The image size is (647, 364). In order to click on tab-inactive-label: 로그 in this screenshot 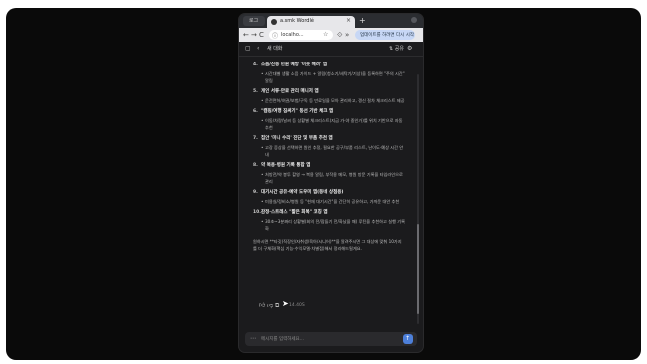, I will do `click(254, 21)`.